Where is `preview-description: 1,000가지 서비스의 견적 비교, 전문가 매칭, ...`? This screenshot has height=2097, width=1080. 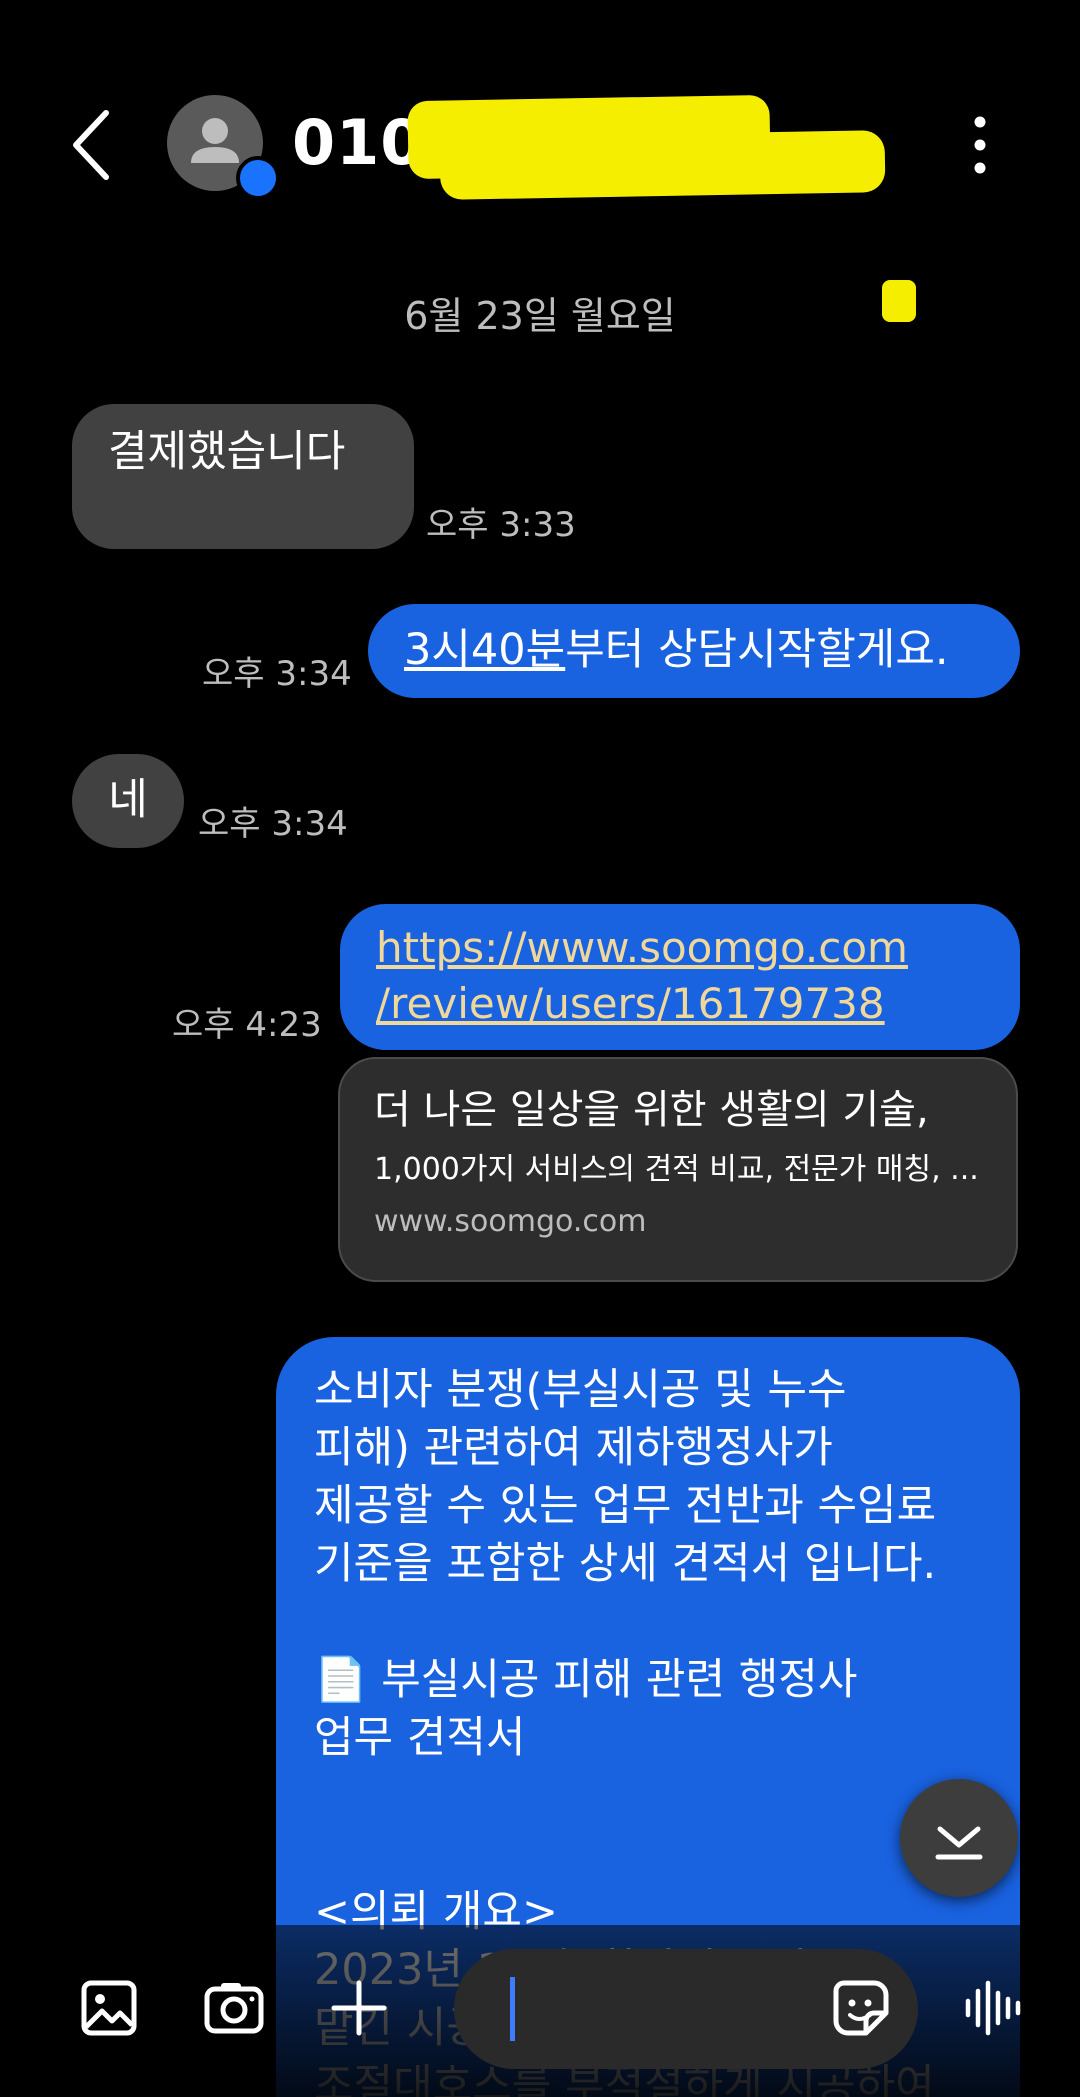
preview-description: 1,000가지 서비스의 견적 비교, 전문가 매칭, ... is located at coordinates (676, 1169).